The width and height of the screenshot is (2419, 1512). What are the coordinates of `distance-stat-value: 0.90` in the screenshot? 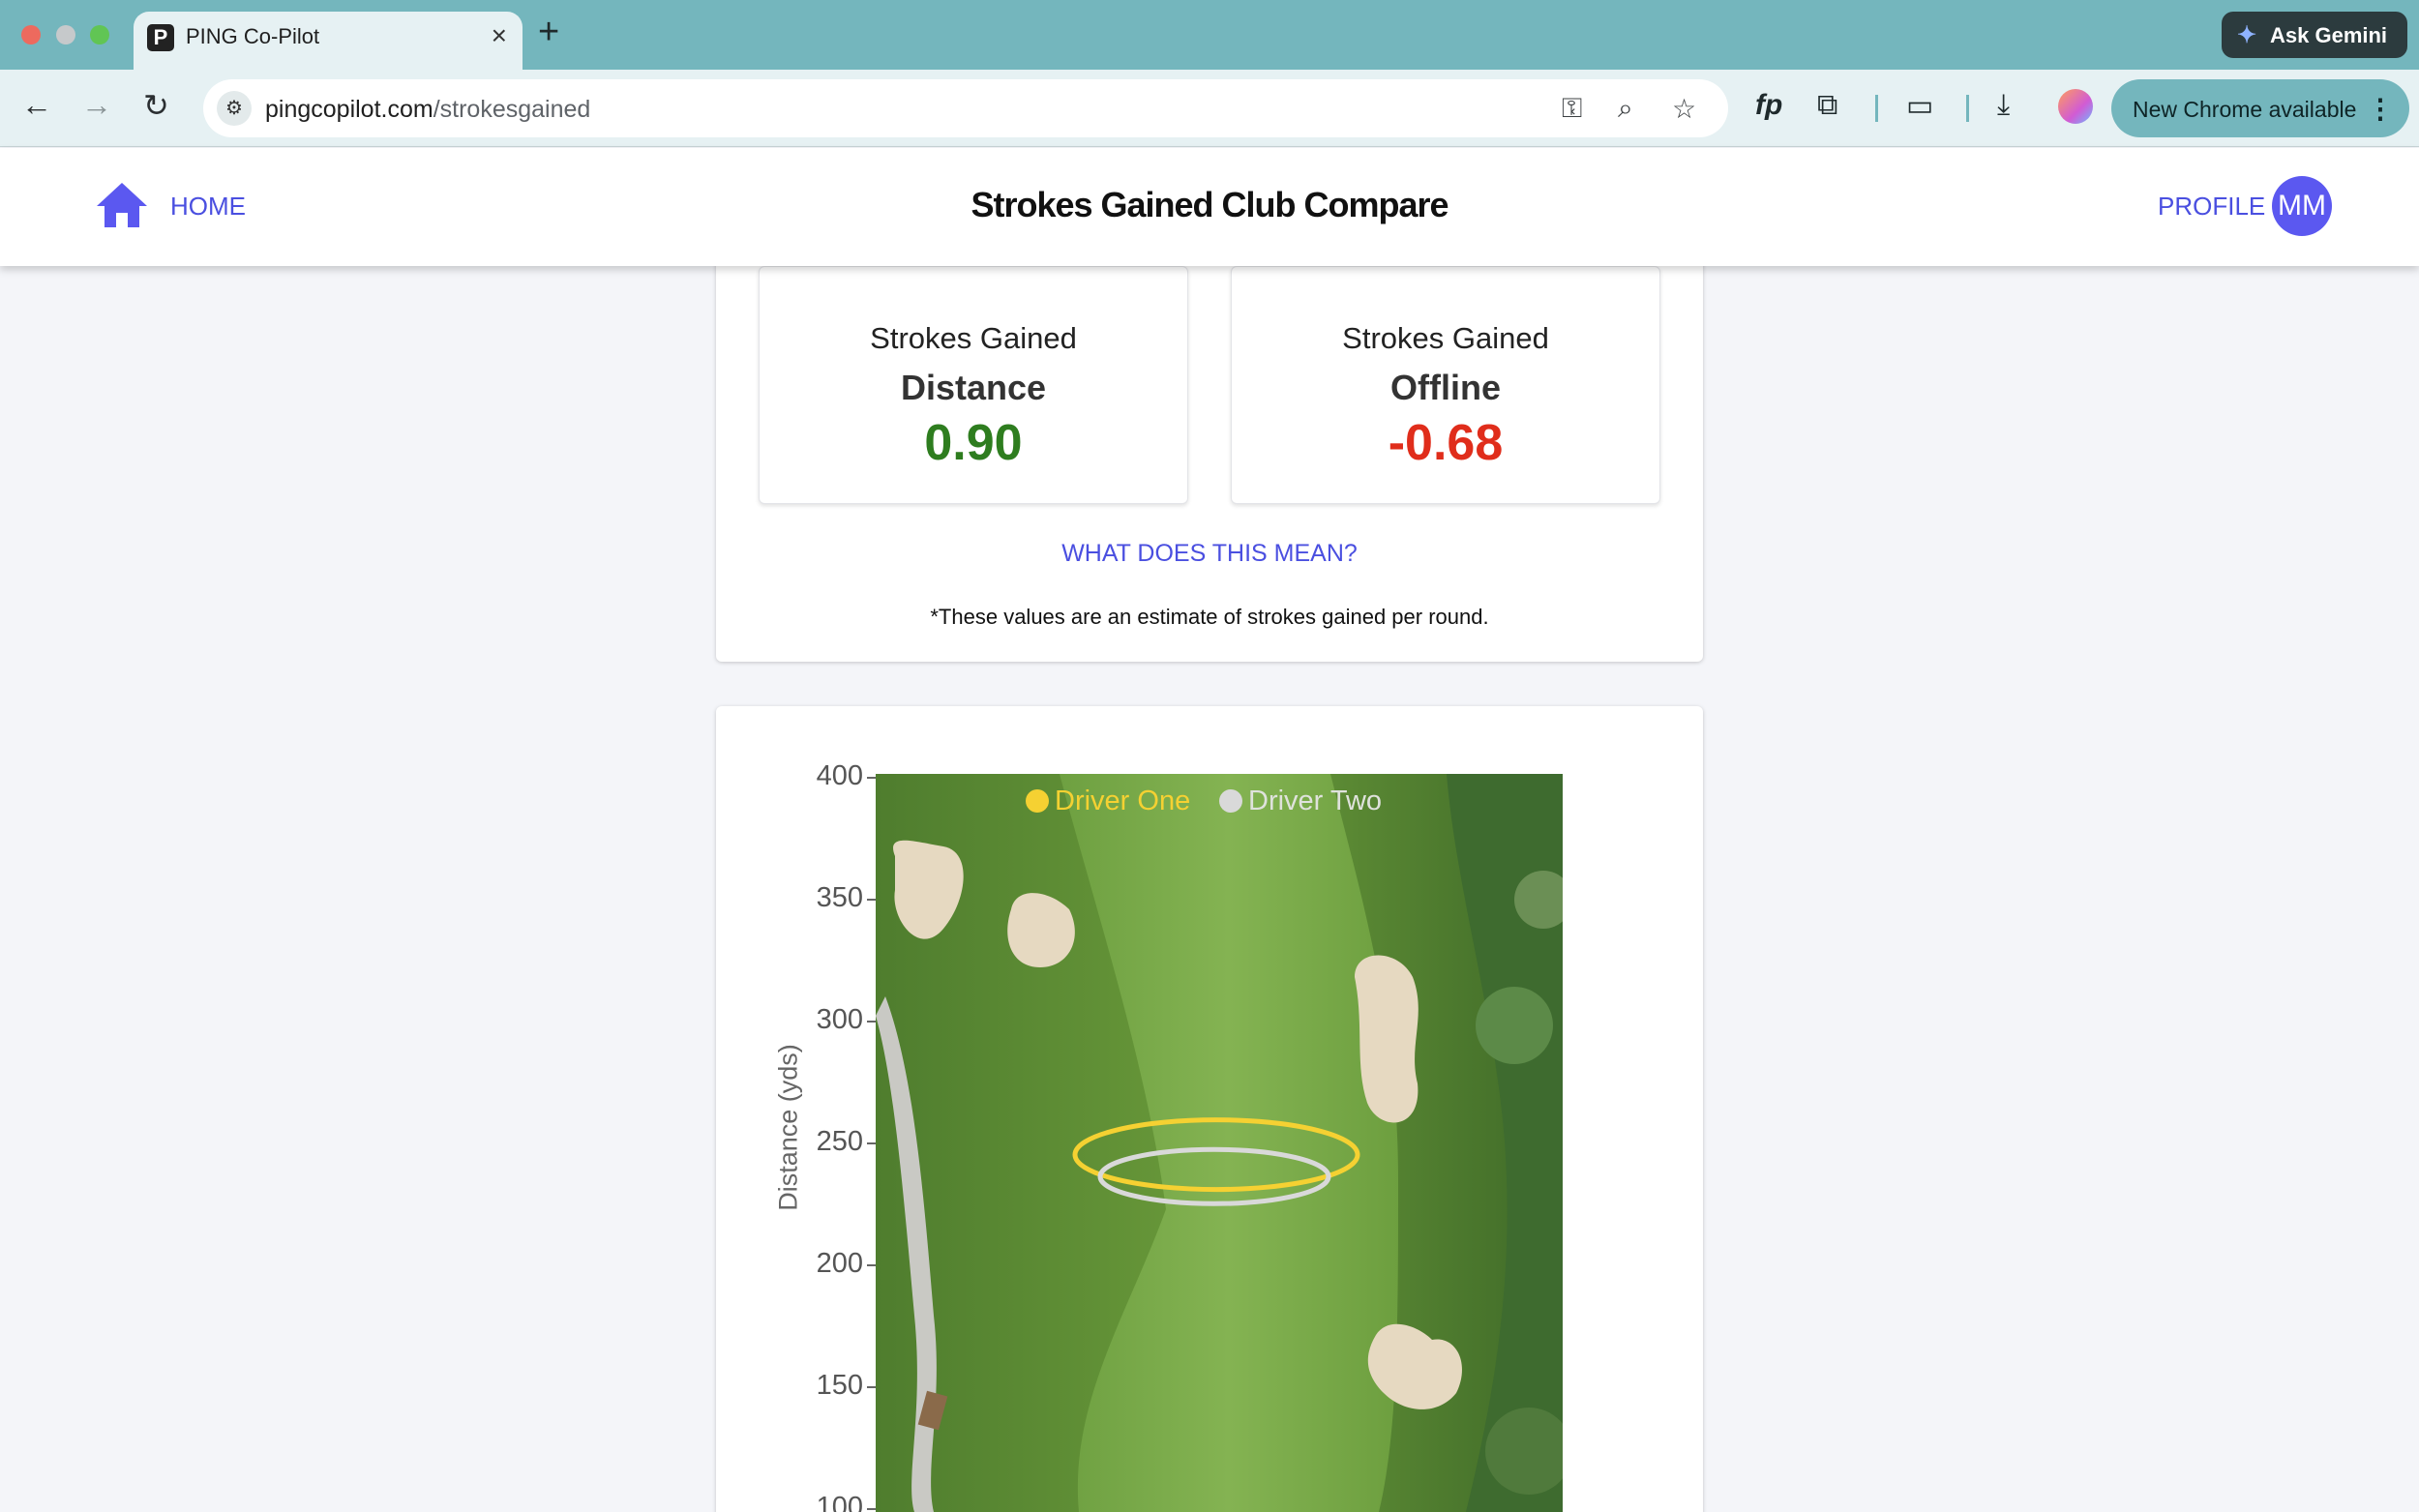 It's located at (973, 443).